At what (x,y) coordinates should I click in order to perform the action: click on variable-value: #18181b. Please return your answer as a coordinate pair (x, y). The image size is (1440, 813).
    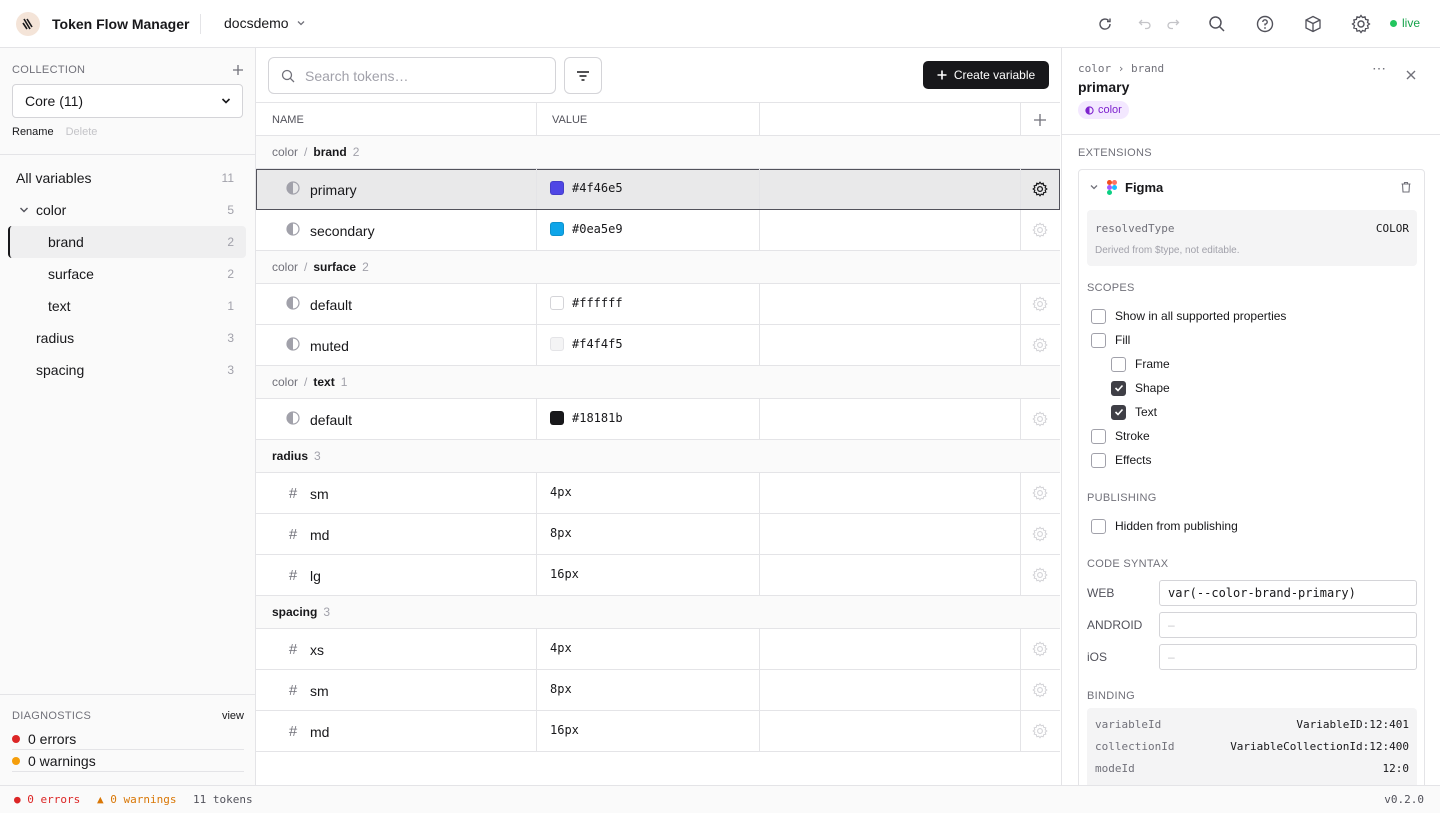
    Looking at the image, I should click on (597, 418).